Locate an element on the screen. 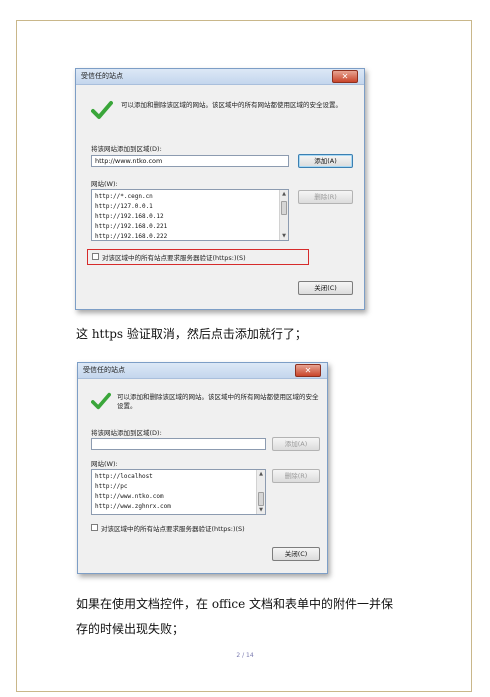 Image resolution: width=490 pixels, height=697 pixels. site-list-item: http://*.cegn.cn is located at coordinates (131, 197).